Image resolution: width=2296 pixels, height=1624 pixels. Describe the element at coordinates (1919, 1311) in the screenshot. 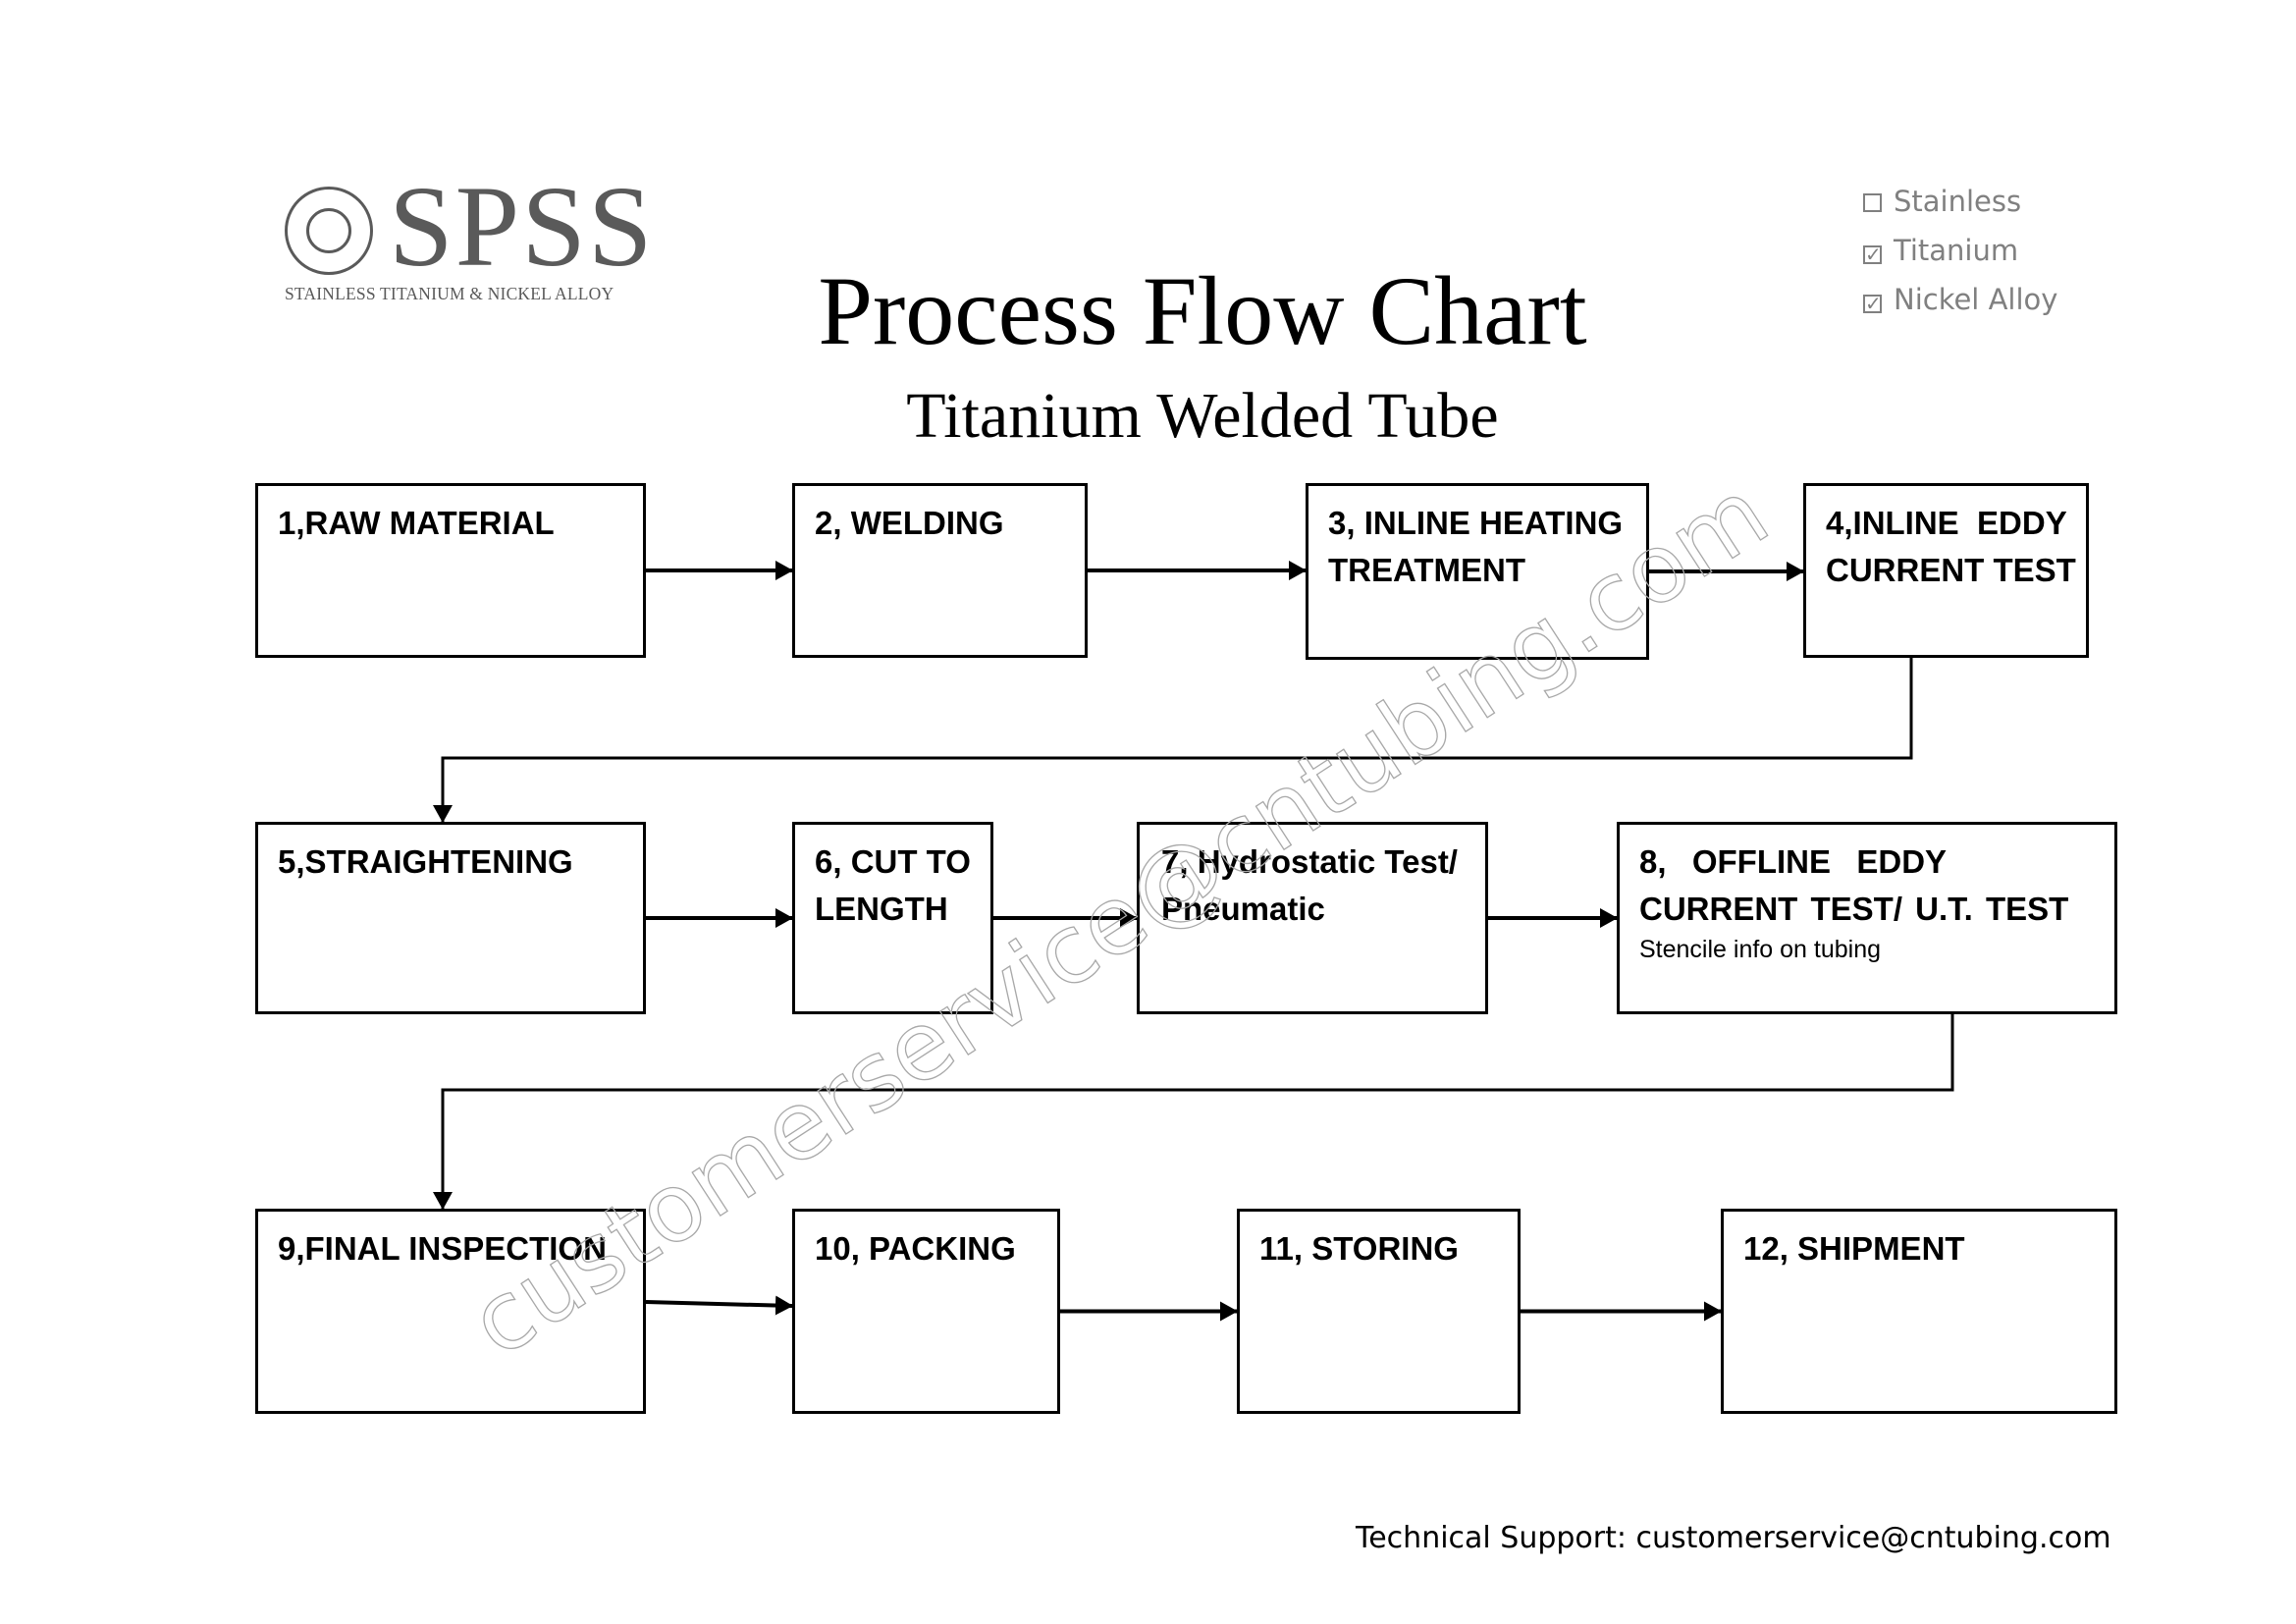

I see `step-box-shipment: 12, SHIPMENT` at that location.